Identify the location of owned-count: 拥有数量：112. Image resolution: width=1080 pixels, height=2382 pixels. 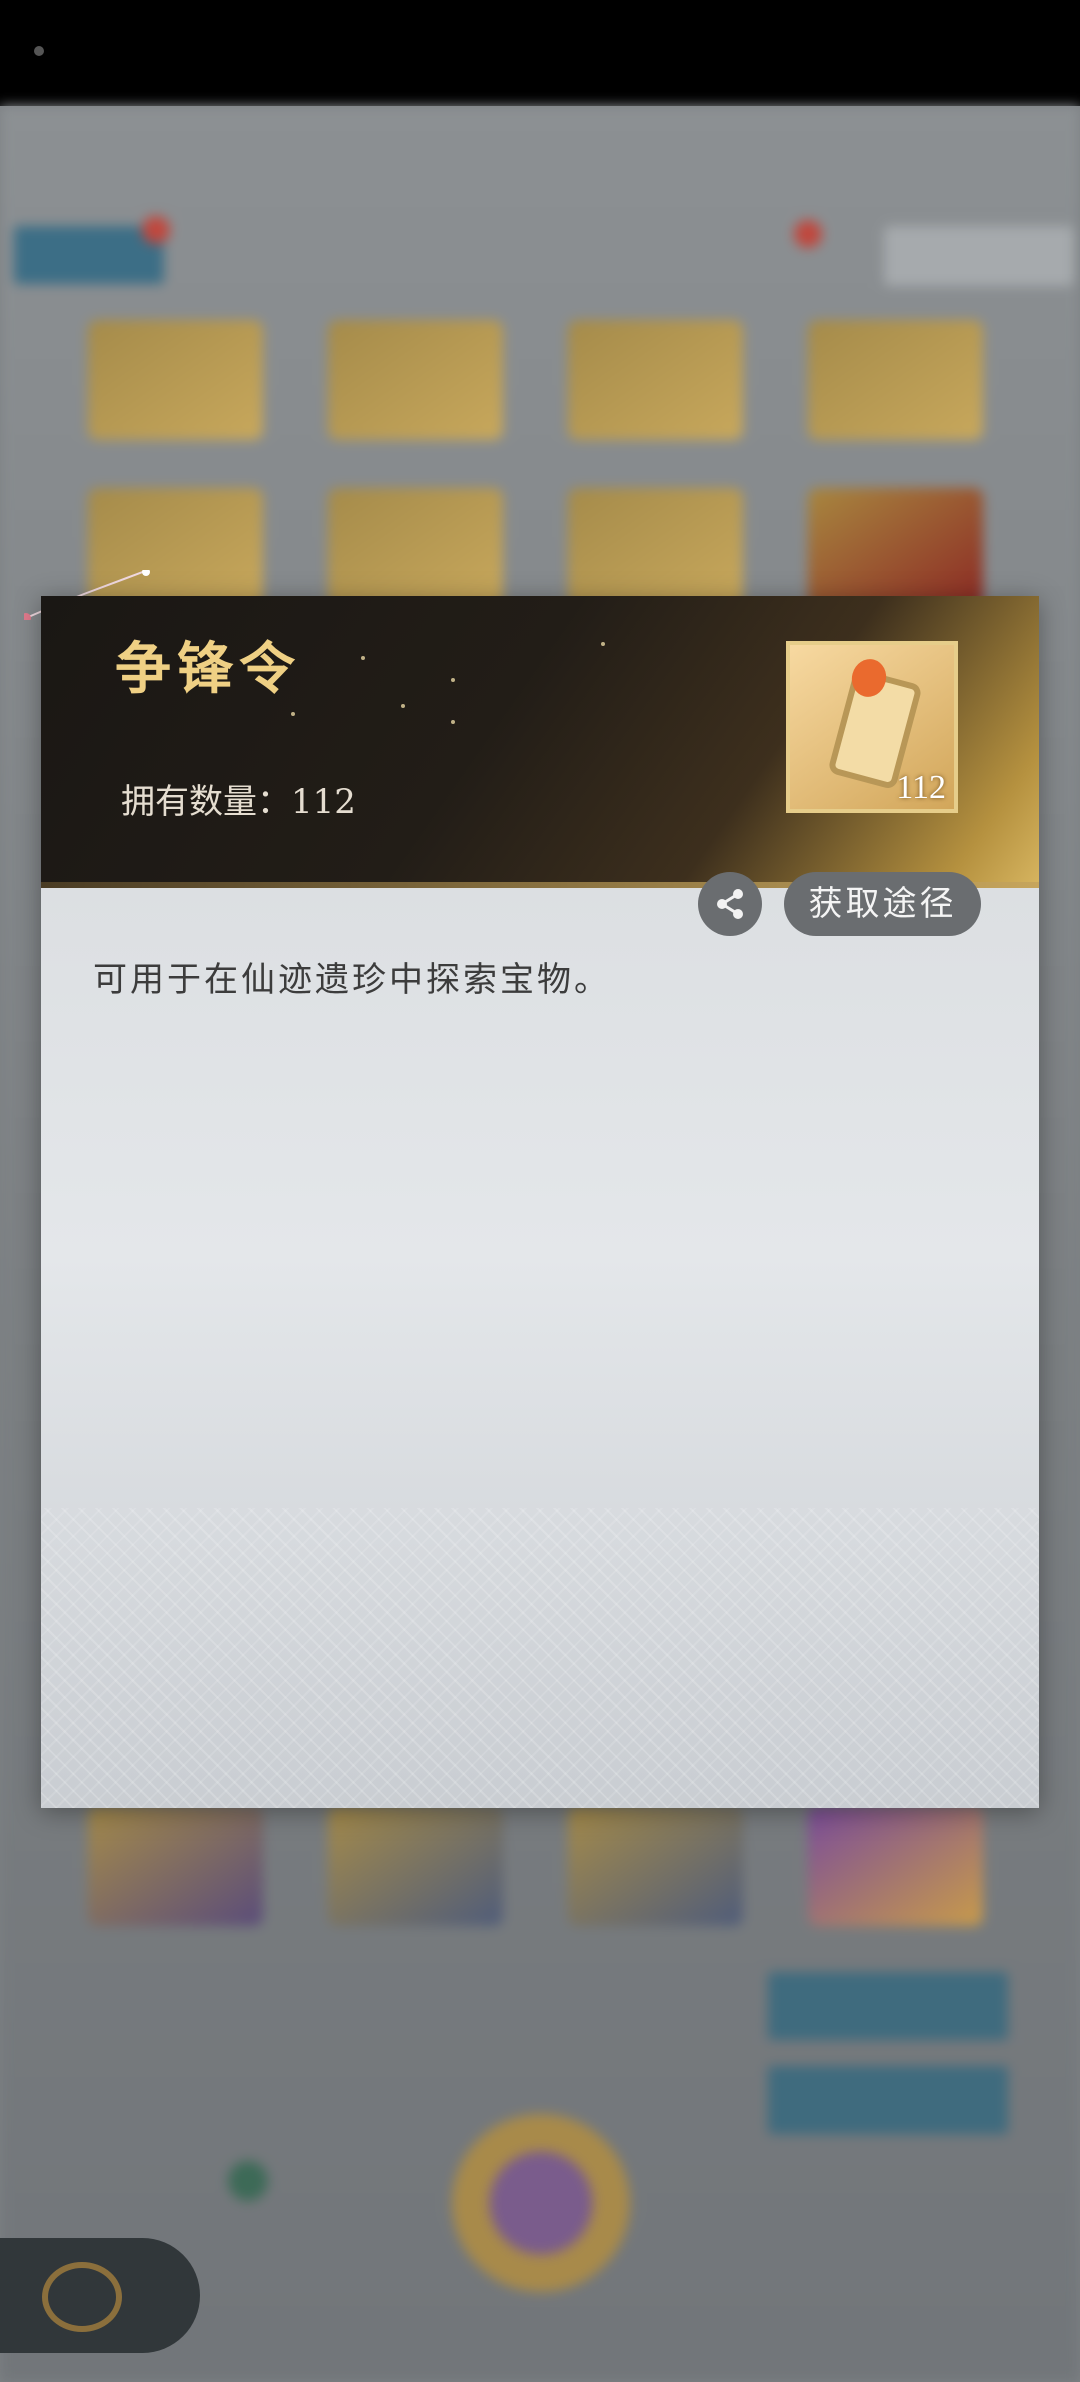
(238, 798).